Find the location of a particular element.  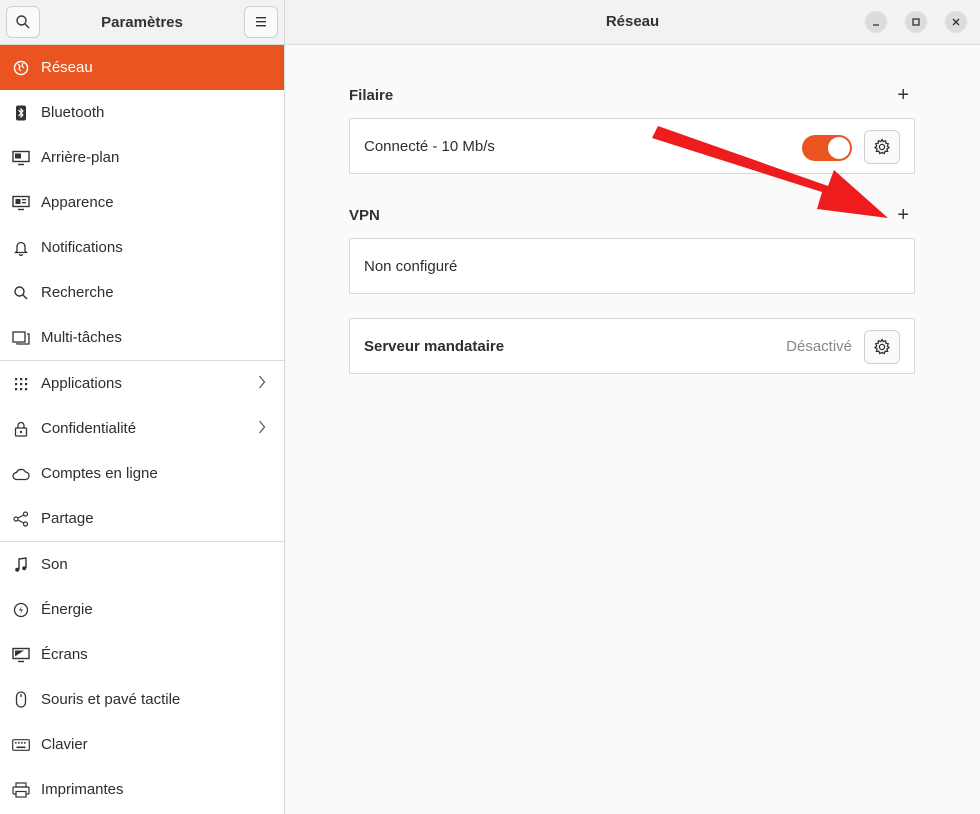

add-wired-button: + is located at coordinates (903, 95).